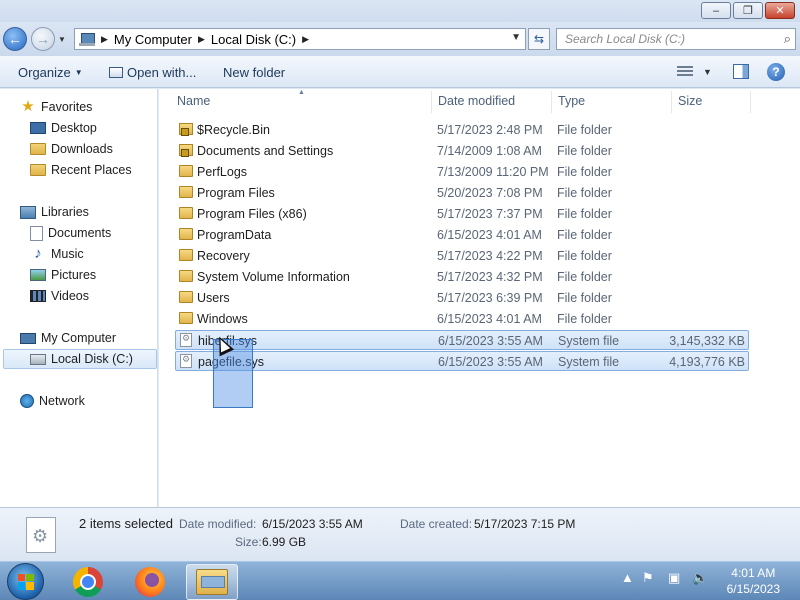  What do you see at coordinates (43, 39) in the screenshot?
I see `forward-button: →` at bounding box center [43, 39].